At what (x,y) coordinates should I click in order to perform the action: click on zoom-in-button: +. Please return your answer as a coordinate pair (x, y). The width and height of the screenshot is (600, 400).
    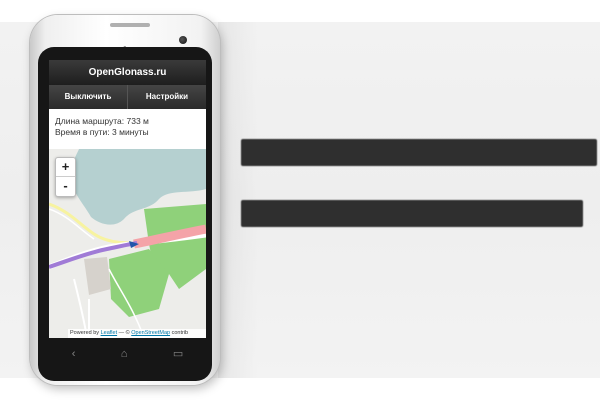
    Looking at the image, I should click on (65, 167).